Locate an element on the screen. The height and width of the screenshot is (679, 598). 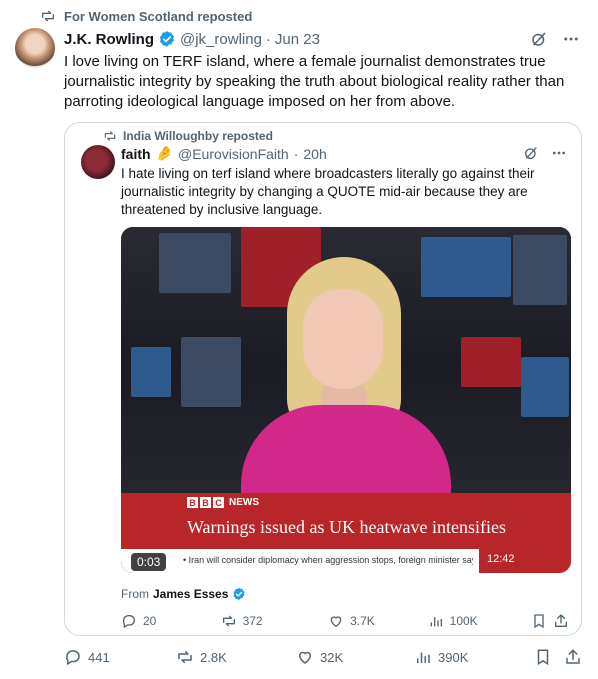
author-name: J.K. Rowling is located at coordinates (109, 39).